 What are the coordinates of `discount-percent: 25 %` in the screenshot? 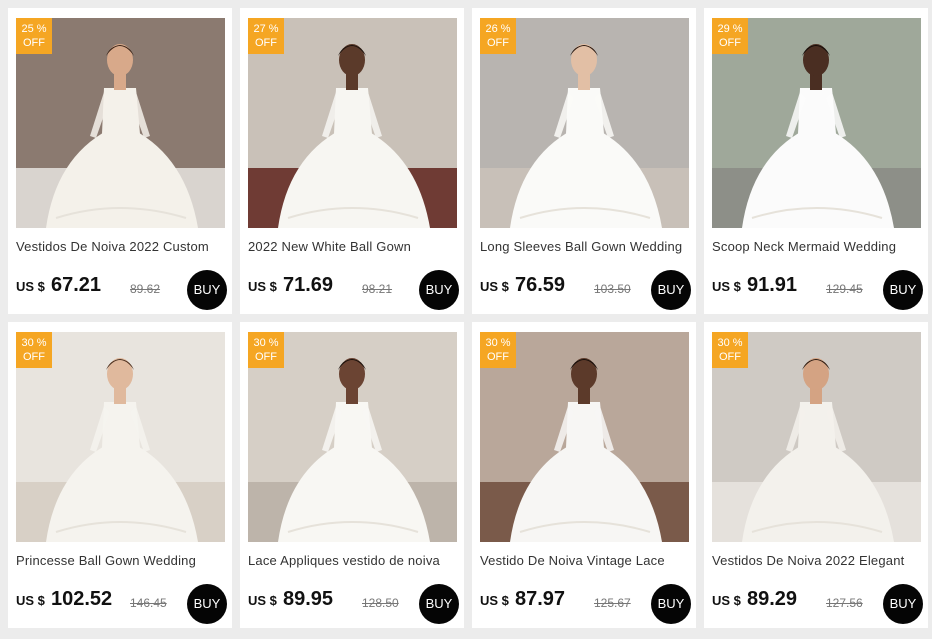 It's located at (34, 29).